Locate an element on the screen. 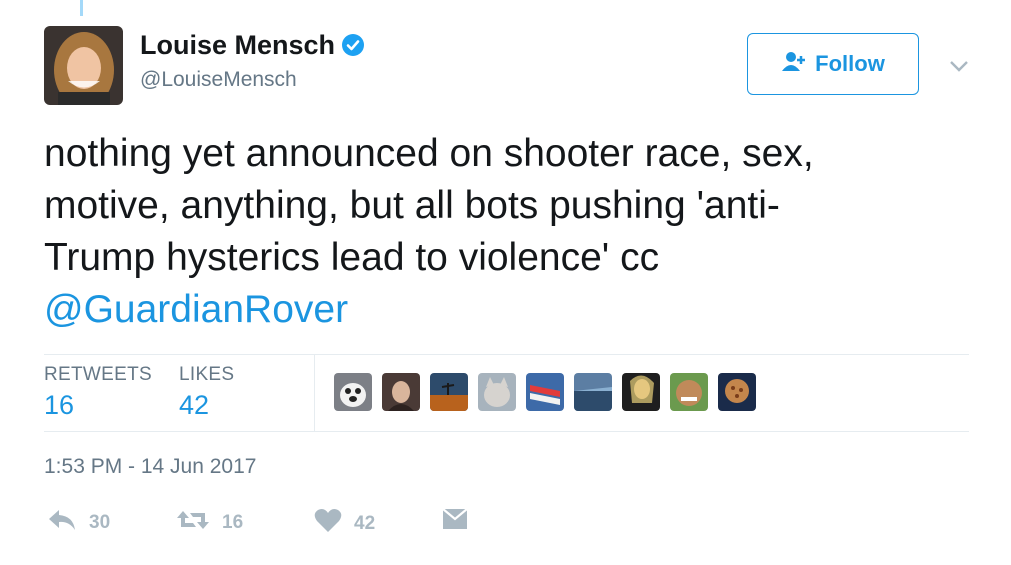 The image size is (1011, 565). avatar is located at coordinates (83, 65).